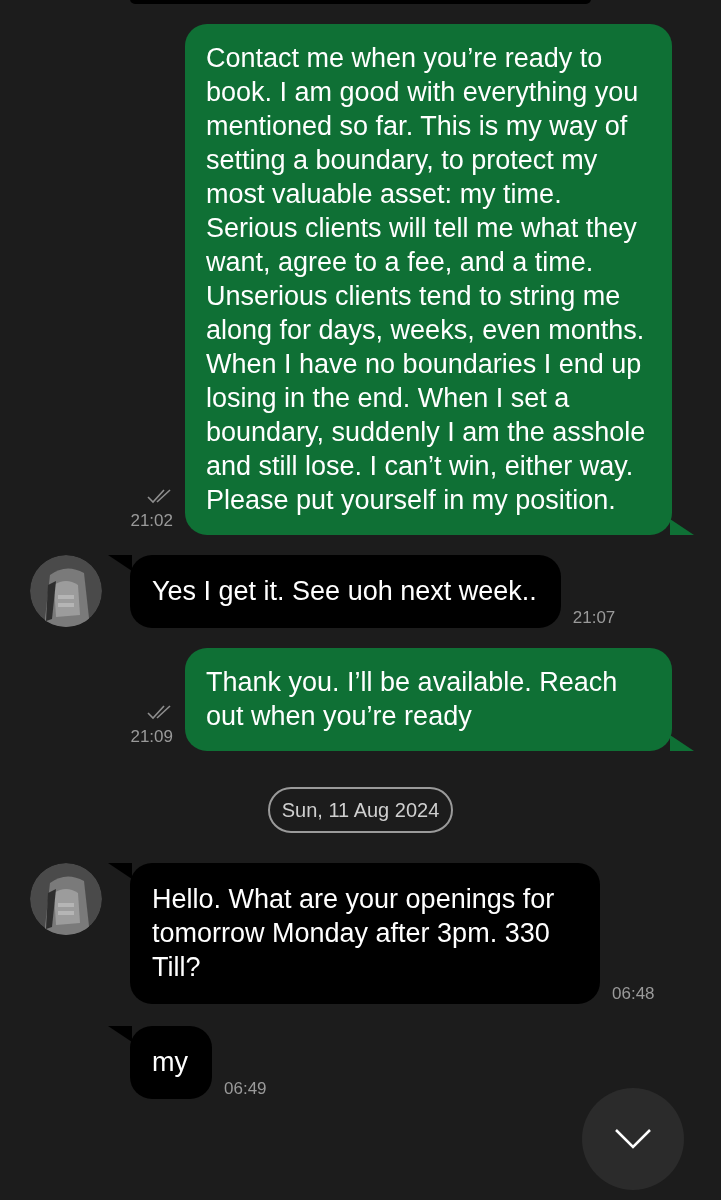 This screenshot has height=1200, width=721. Describe the element at coordinates (365, 933) in the screenshot. I see `message-bubble: Hello. What are your openings for tomorrow Monday after 3pm. 330 Till?` at that location.